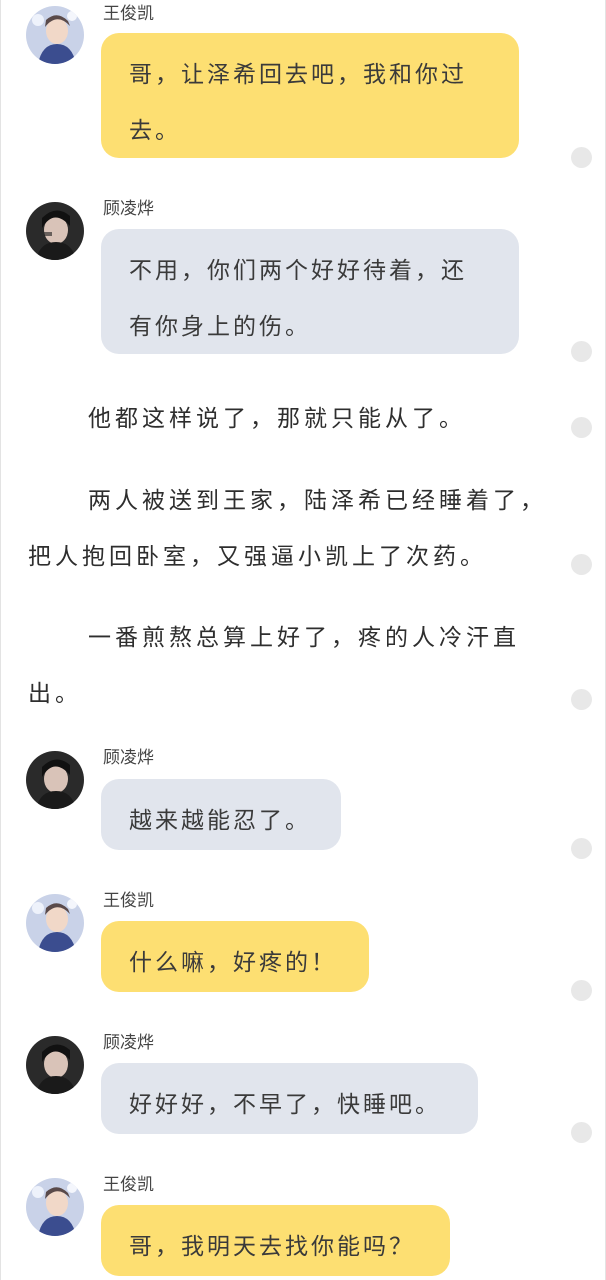 This screenshot has width=606, height=1280. What do you see at coordinates (277, 419) in the screenshot?
I see `narration-paragraph: 他都这样说了，那就只能从了。` at bounding box center [277, 419].